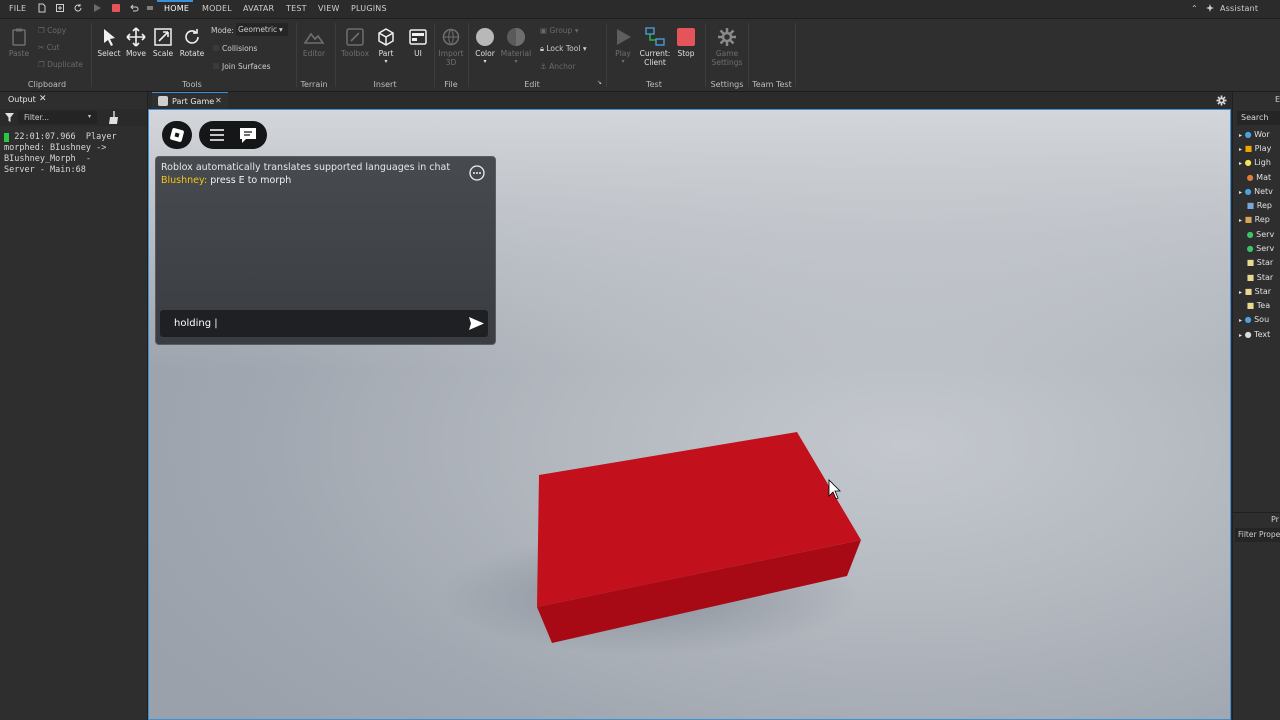 This screenshot has width=1280, height=720. I want to click on explorer-item-starter-player: ▸ ■ Star, so click(1255, 291).